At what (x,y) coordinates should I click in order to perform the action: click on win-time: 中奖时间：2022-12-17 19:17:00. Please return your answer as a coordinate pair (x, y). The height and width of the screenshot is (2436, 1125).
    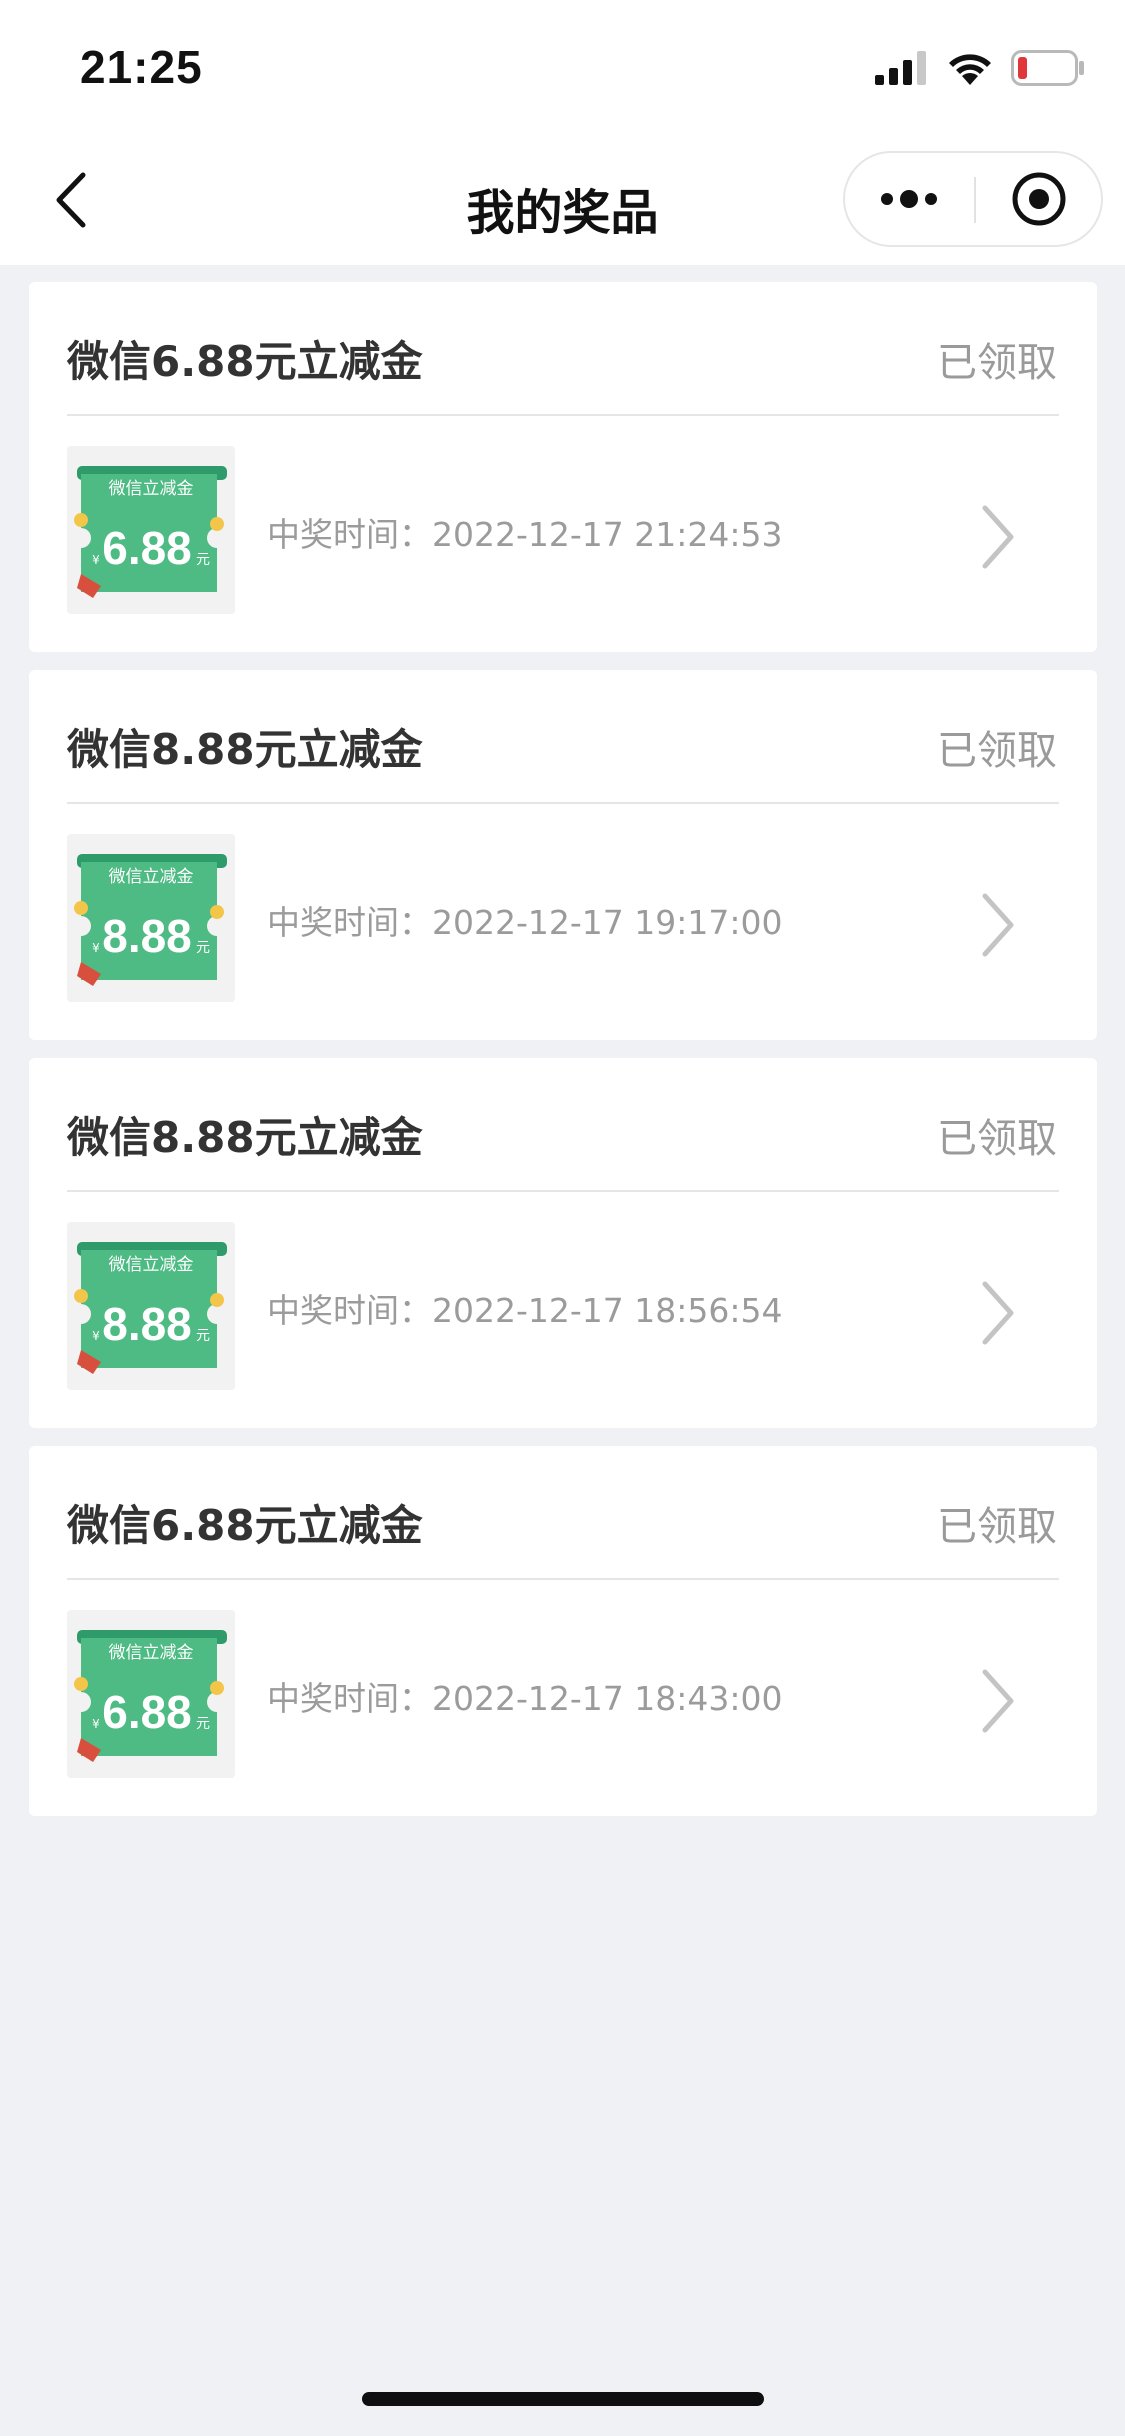
    Looking at the image, I should click on (524, 920).